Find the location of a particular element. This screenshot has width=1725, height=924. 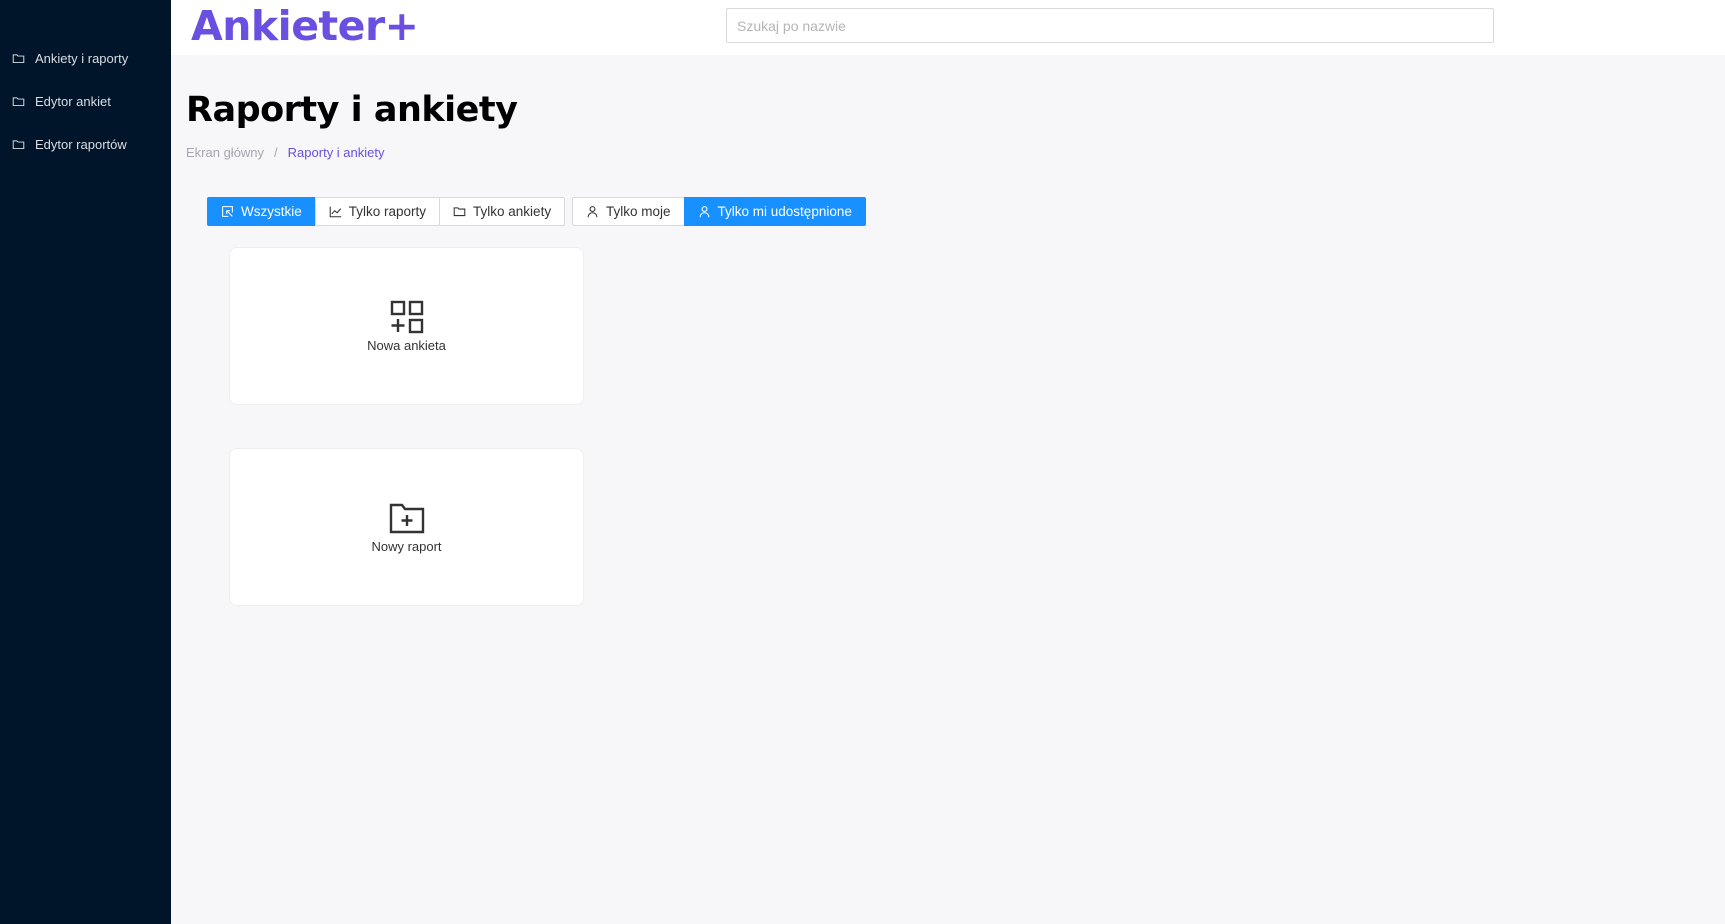

filter-reports-button: Tylko raporty is located at coordinates (377, 211).